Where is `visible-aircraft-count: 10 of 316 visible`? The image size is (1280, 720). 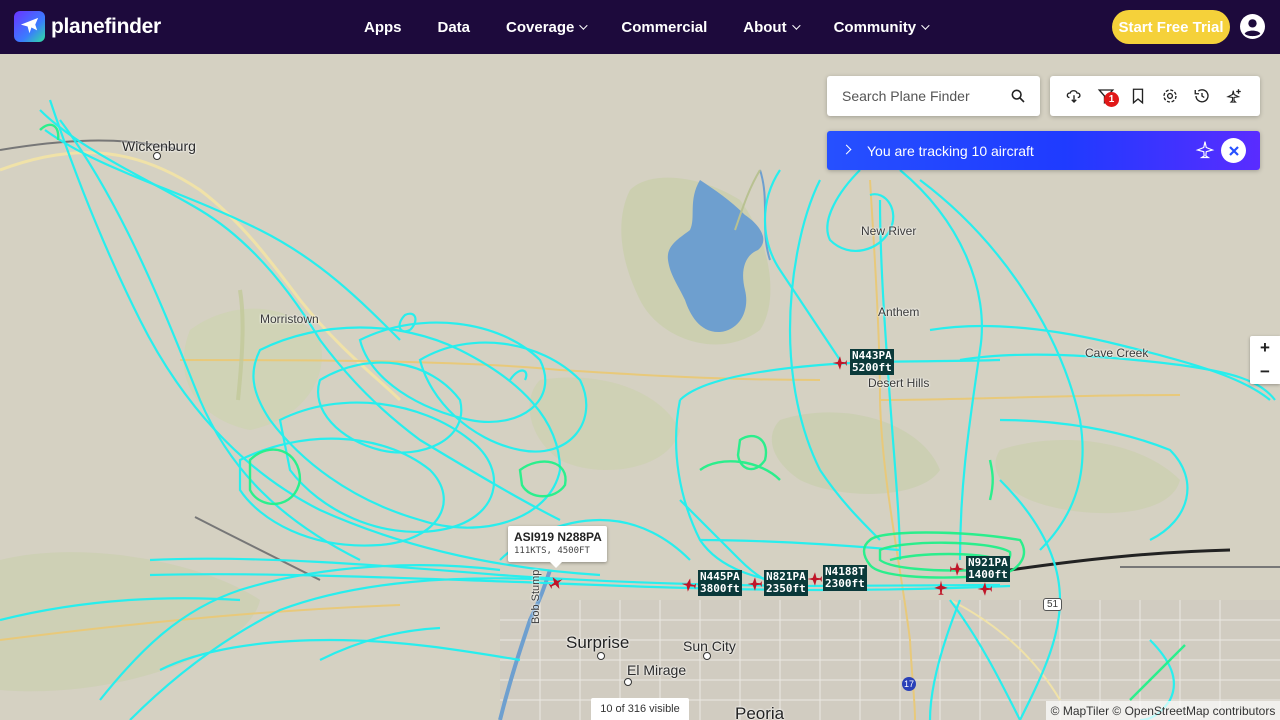
visible-aircraft-count: 10 of 316 visible is located at coordinates (640, 709).